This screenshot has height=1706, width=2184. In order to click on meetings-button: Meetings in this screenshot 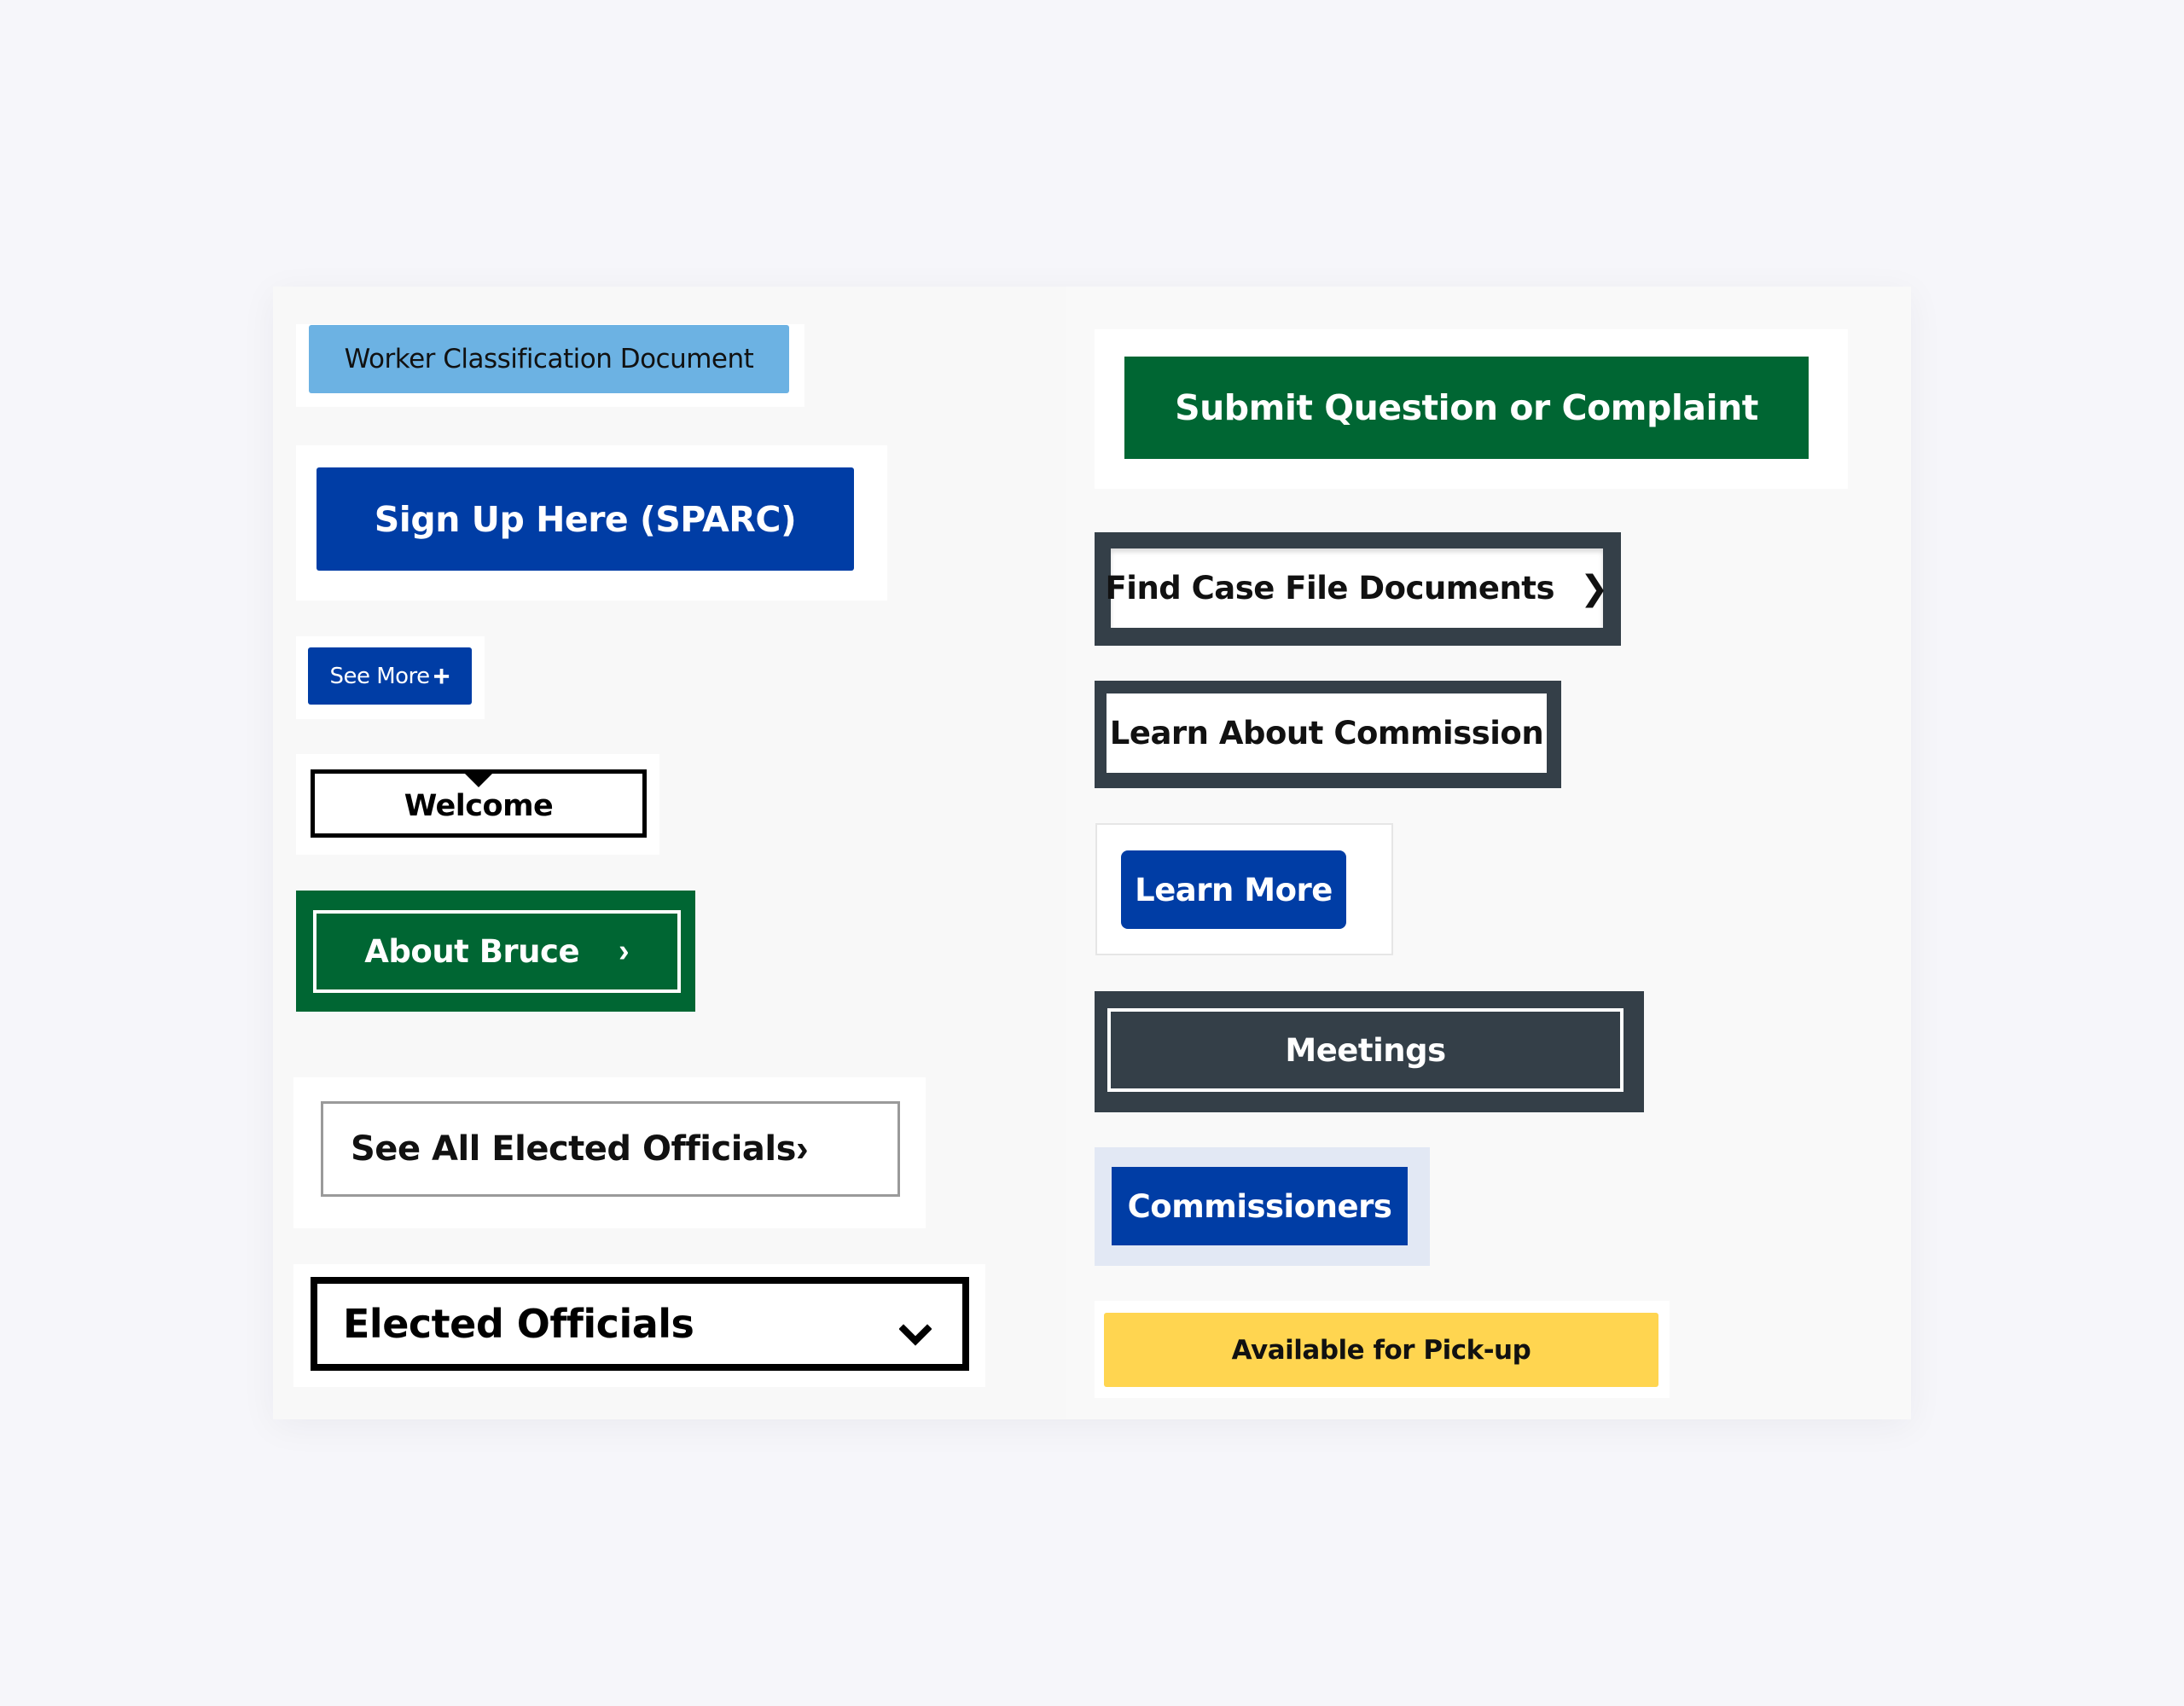, I will do `click(1365, 1050)`.